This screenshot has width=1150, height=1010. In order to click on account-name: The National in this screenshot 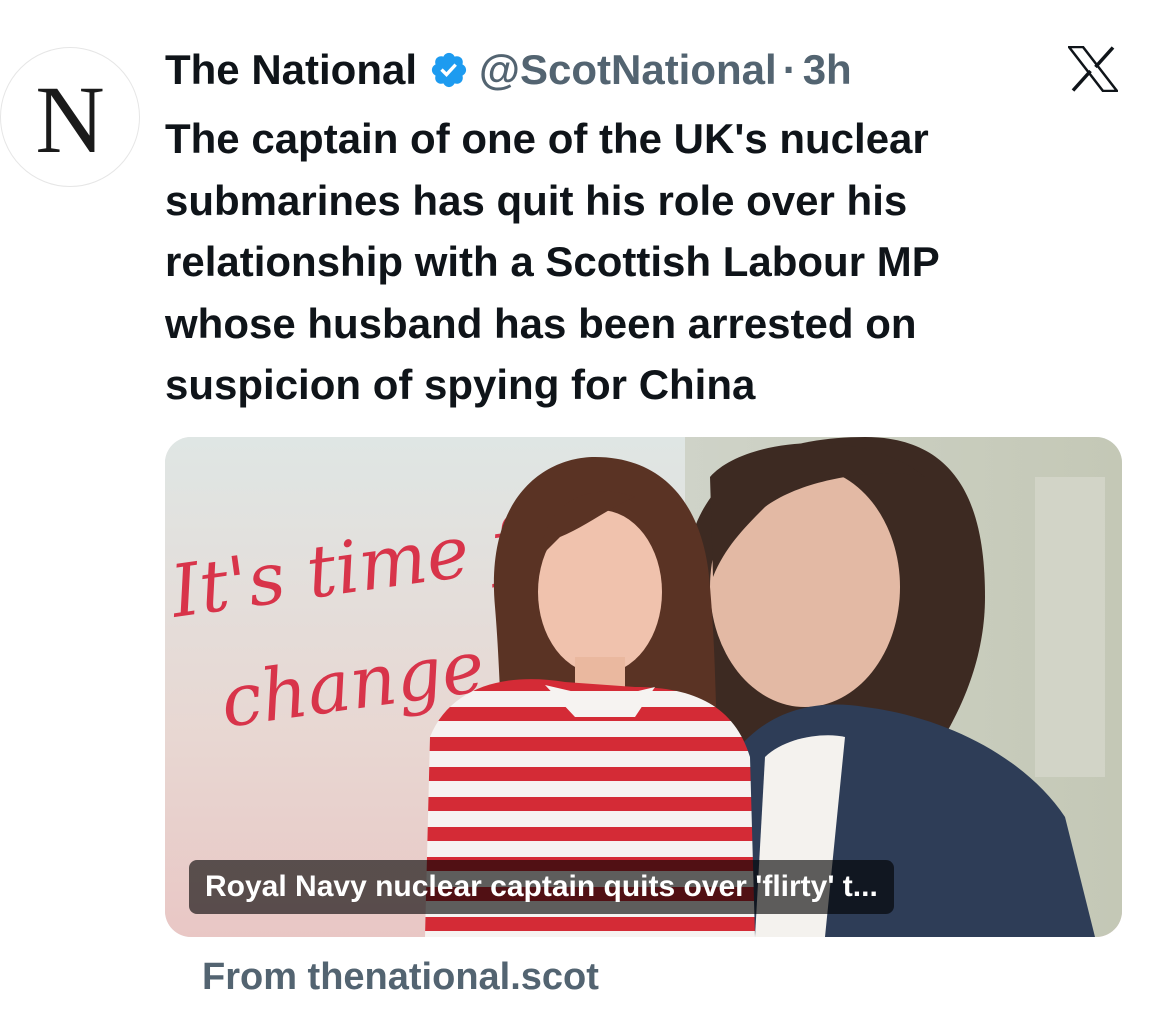, I will do `click(291, 70)`.